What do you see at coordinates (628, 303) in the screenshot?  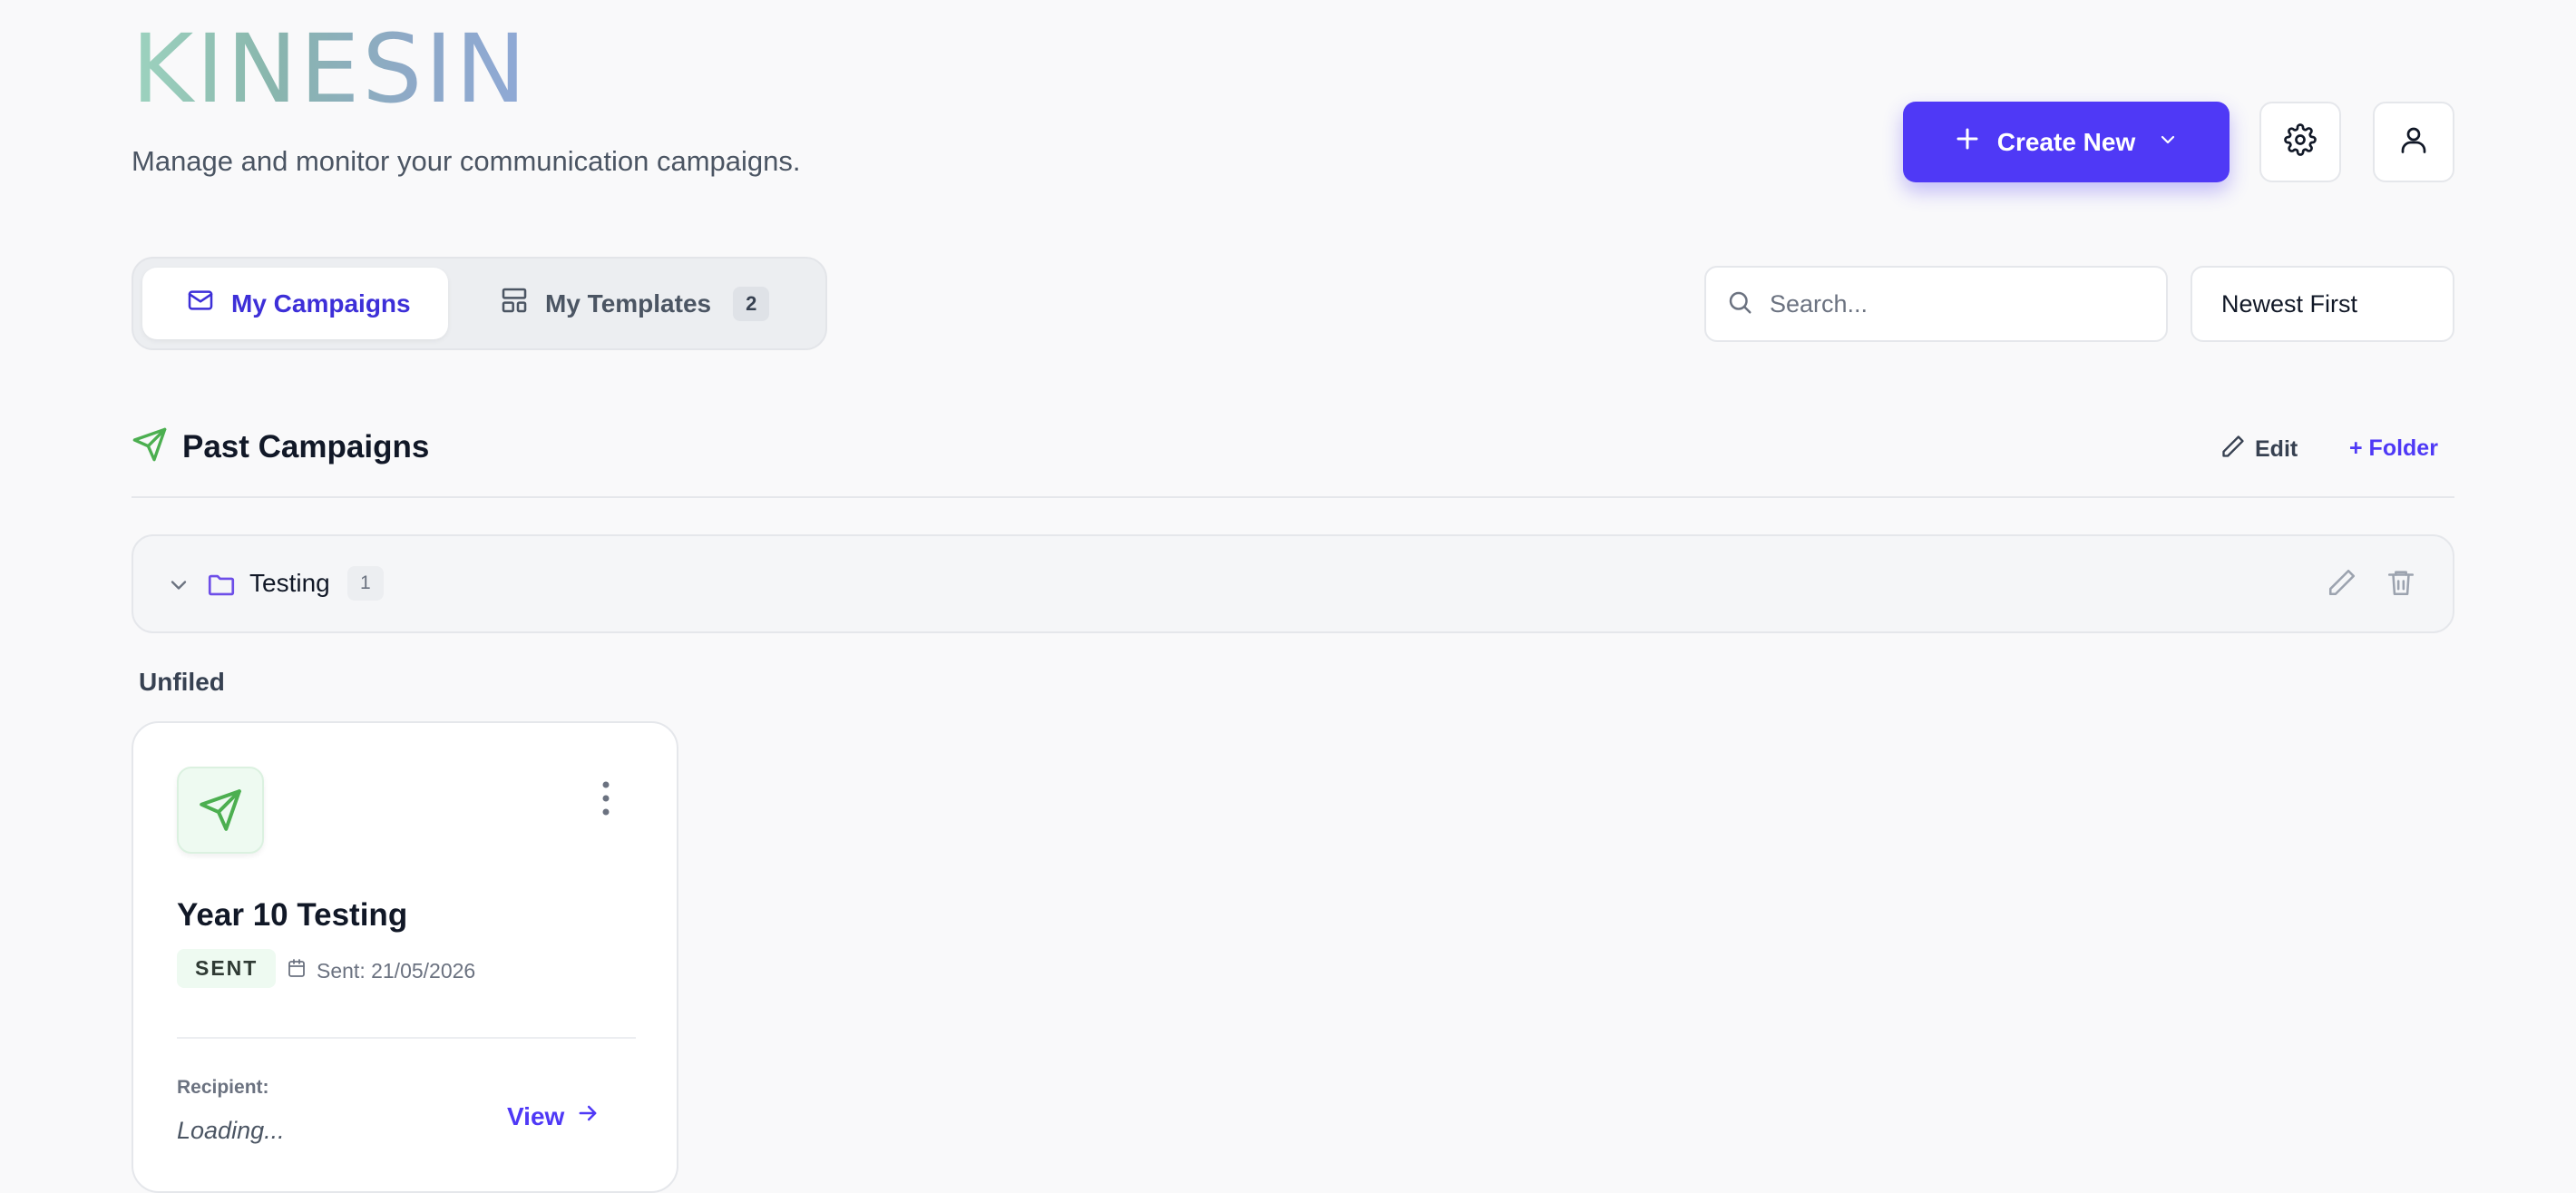 I see `tab-label: My Templates` at bounding box center [628, 303].